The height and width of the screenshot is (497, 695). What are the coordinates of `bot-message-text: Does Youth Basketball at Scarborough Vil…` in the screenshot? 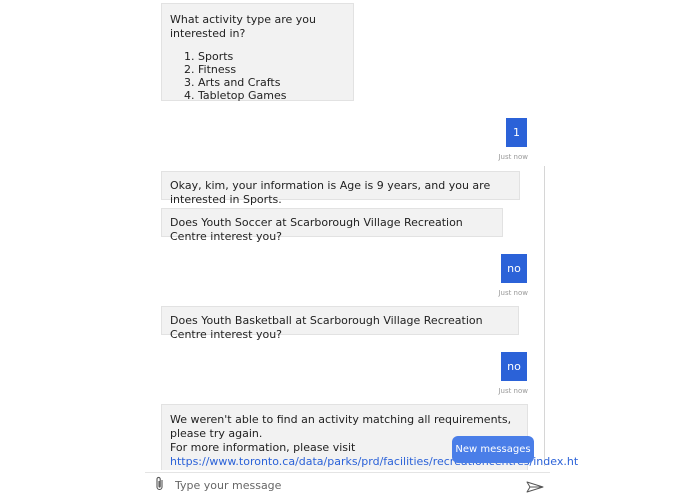 It's located at (326, 327).